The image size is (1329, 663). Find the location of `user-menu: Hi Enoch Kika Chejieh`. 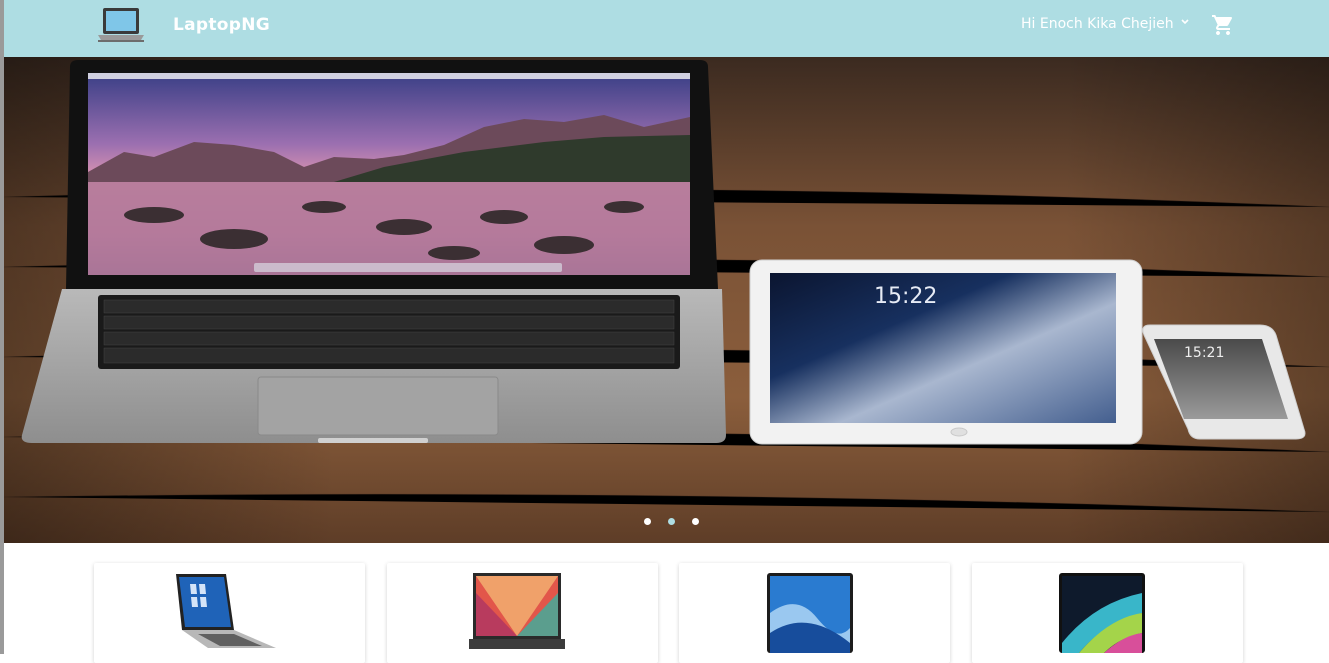

user-menu: Hi Enoch Kika Chejieh is located at coordinates (1105, 24).